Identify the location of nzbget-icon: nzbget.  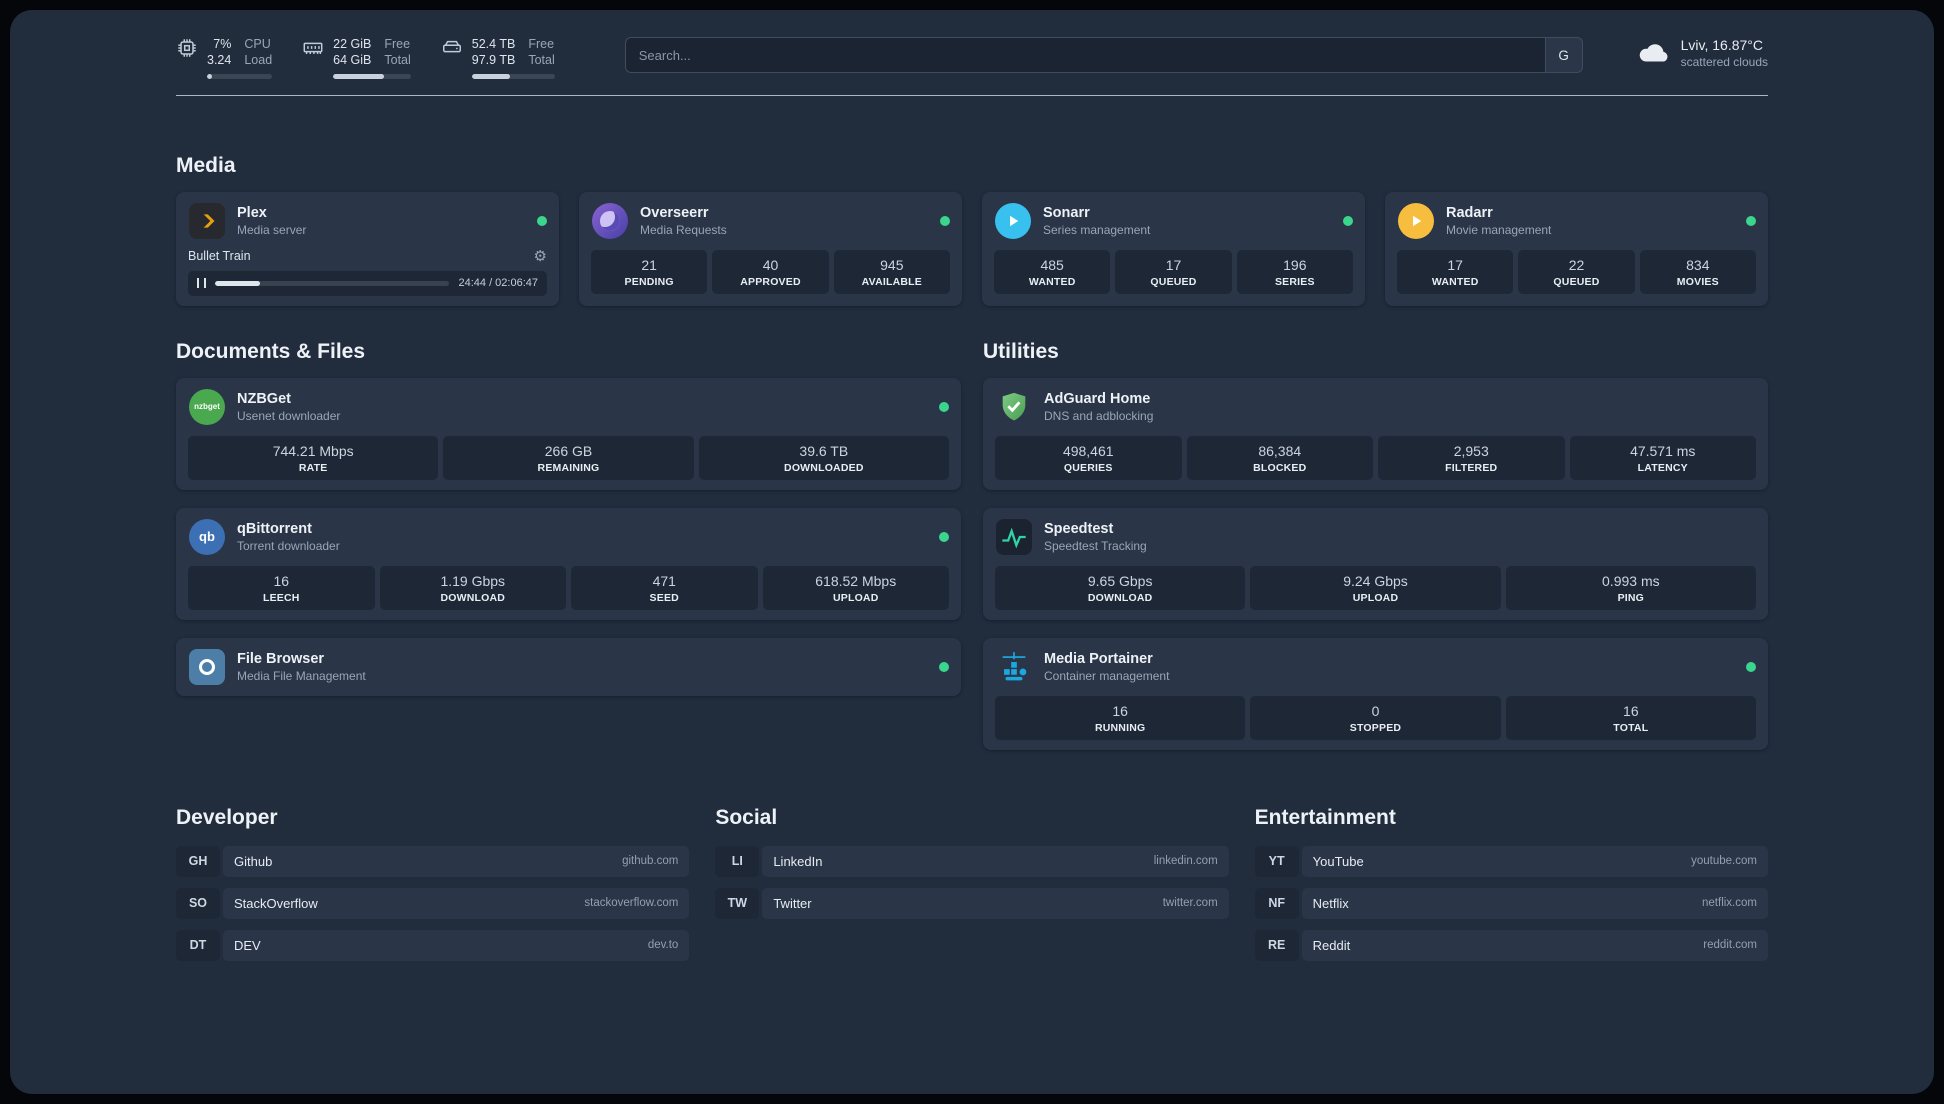
(207, 407).